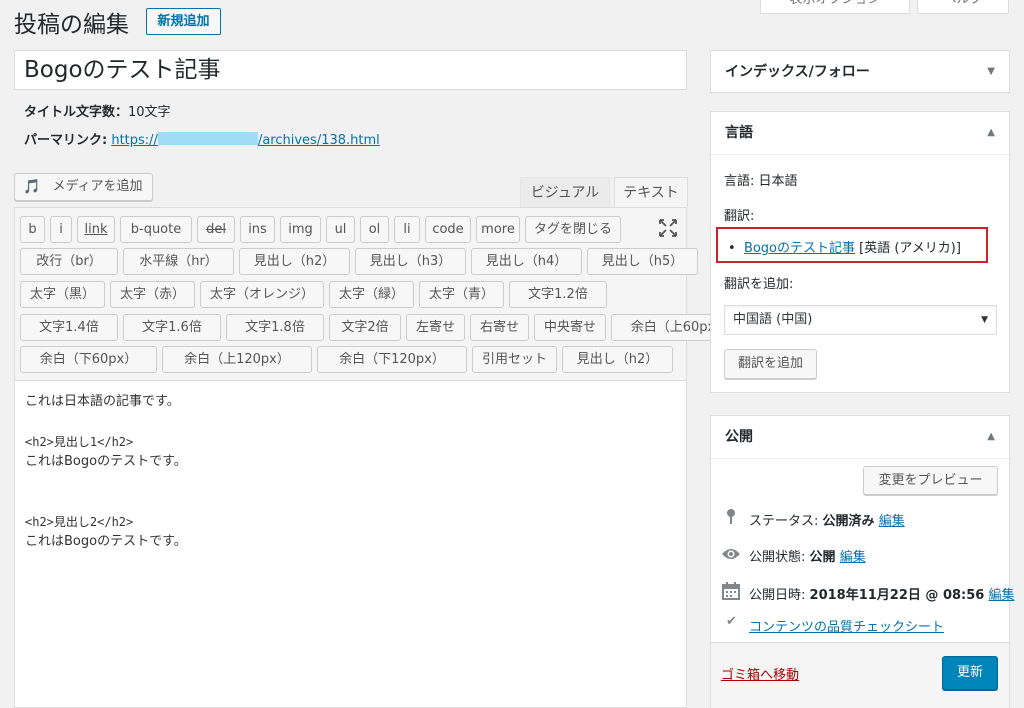 This screenshot has width=1024, height=708. Describe the element at coordinates (407, 229) in the screenshot. I see `quicktag-button: li` at that location.